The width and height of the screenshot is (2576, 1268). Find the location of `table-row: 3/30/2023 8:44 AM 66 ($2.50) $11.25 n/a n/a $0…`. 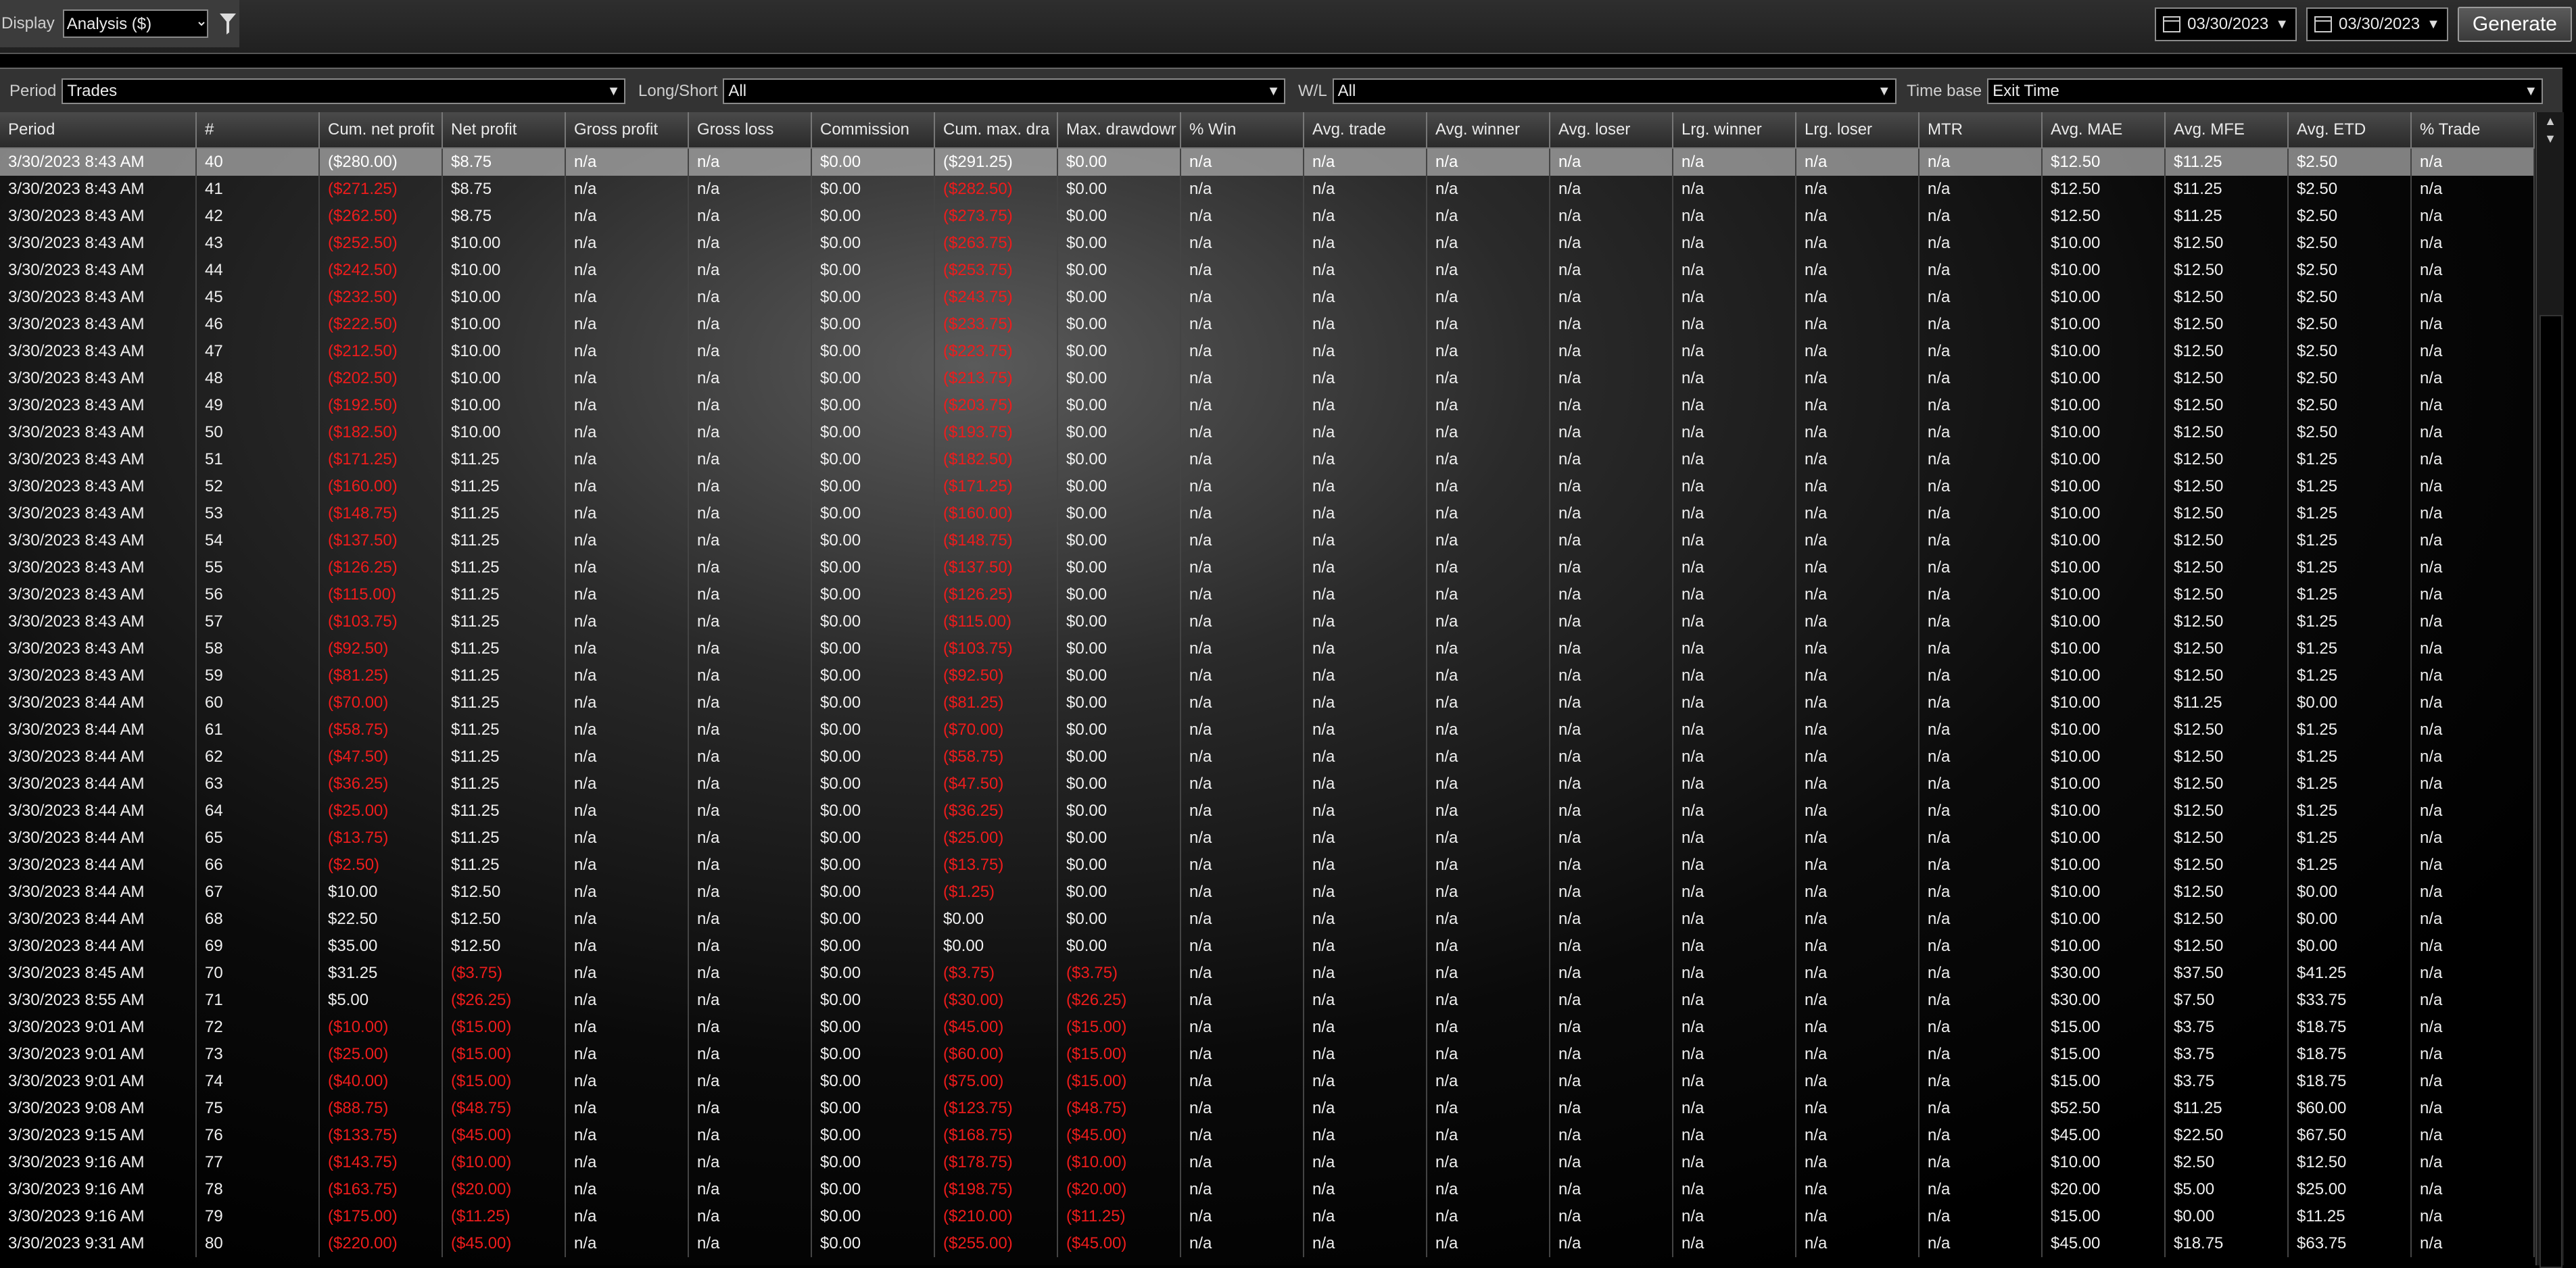

table-row: 3/30/2023 8:44 AM 66 ($2.50) $11.25 n/a n/a $0… is located at coordinates (1267, 865).